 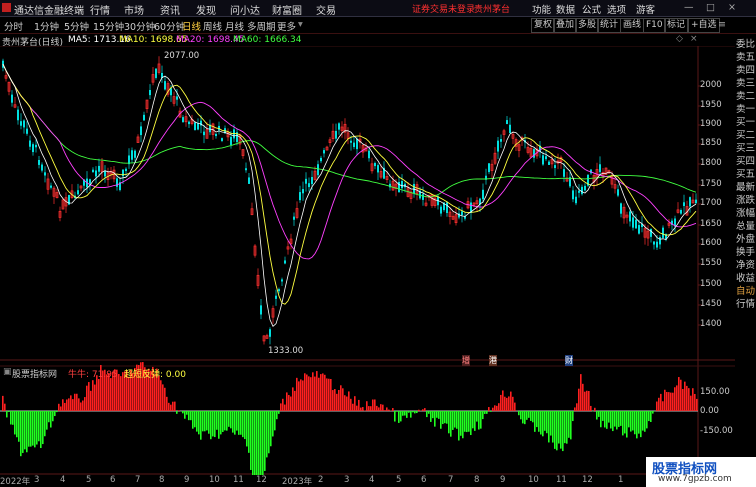 What do you see at coordinates (134, 9) in the screenshot?
I see `menu-shichang: 市场` at bounding box center [134, 9].